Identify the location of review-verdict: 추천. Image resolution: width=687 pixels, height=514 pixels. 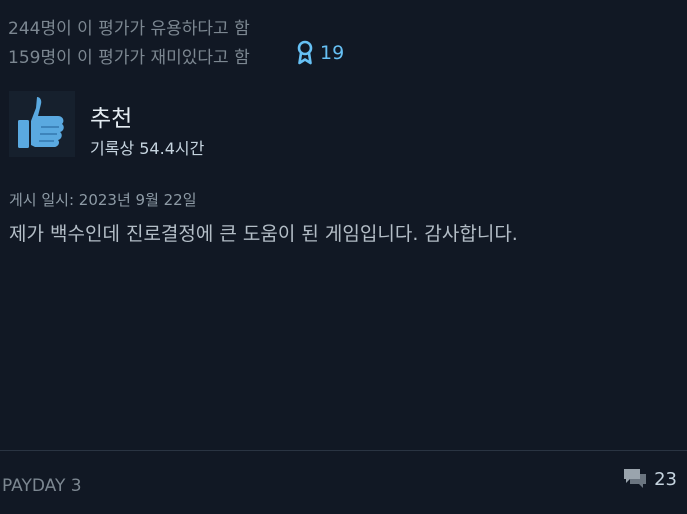
(111, 119).